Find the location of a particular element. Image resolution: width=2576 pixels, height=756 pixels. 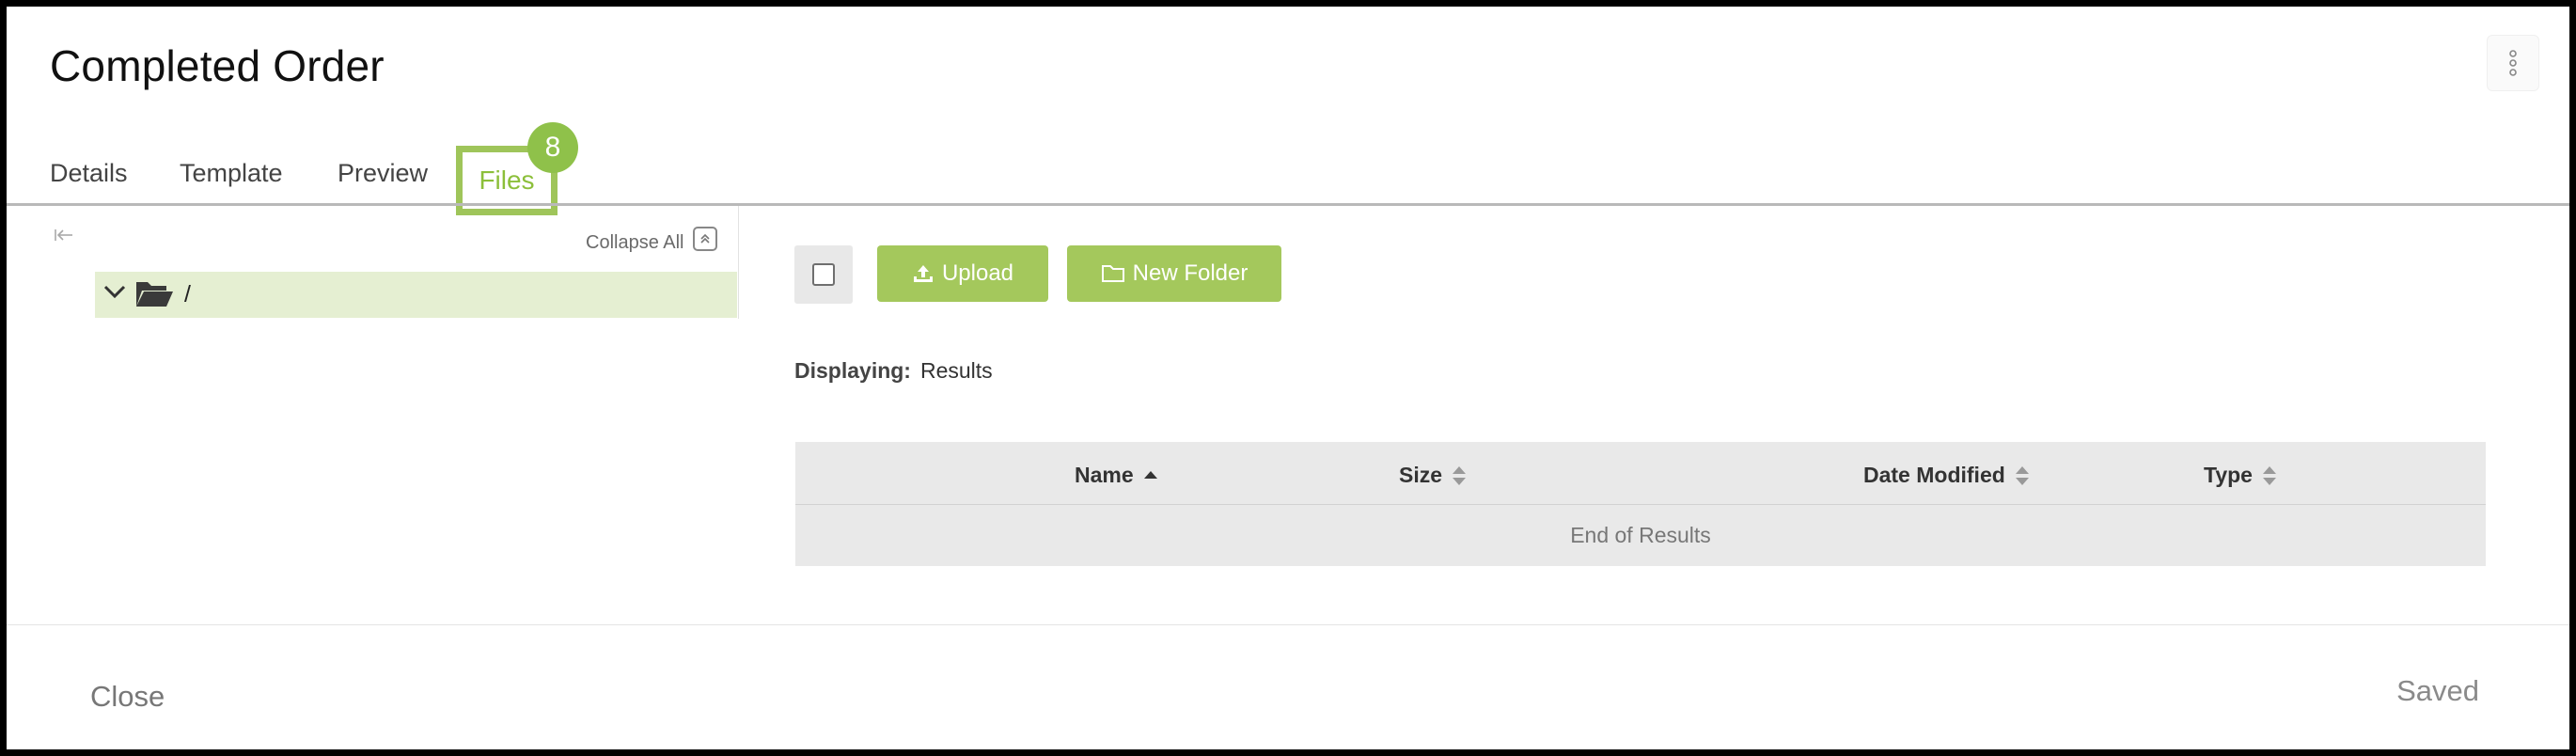

column-header-name: Name is located at coordinates (1116, 476).